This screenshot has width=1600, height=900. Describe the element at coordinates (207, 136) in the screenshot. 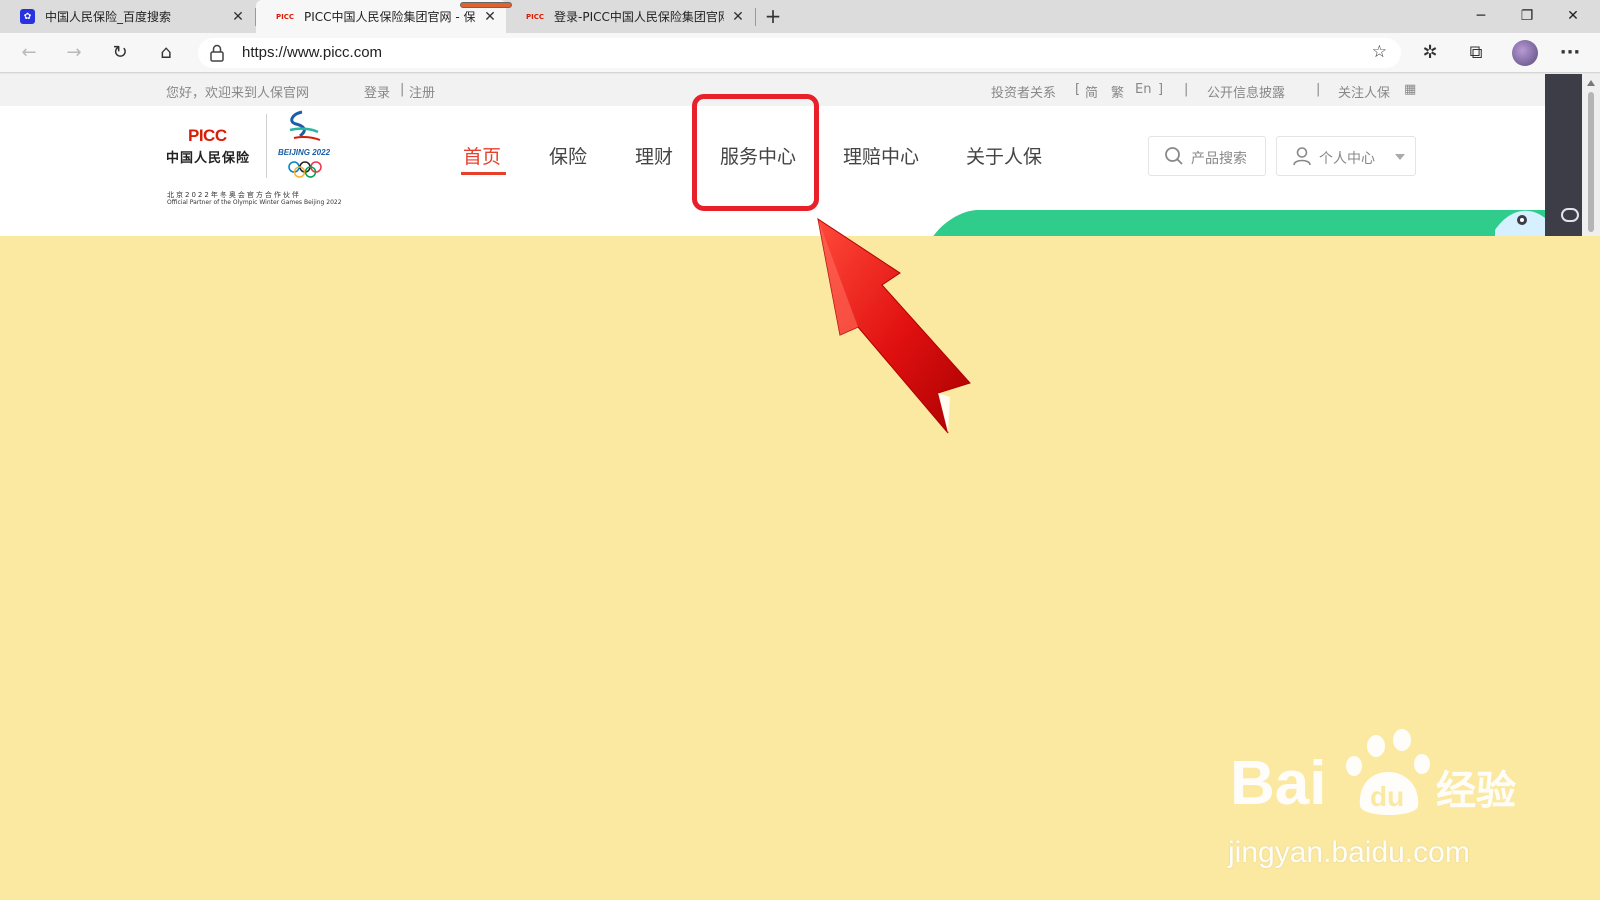

I see `picc-logo-text: PICC` at that location.